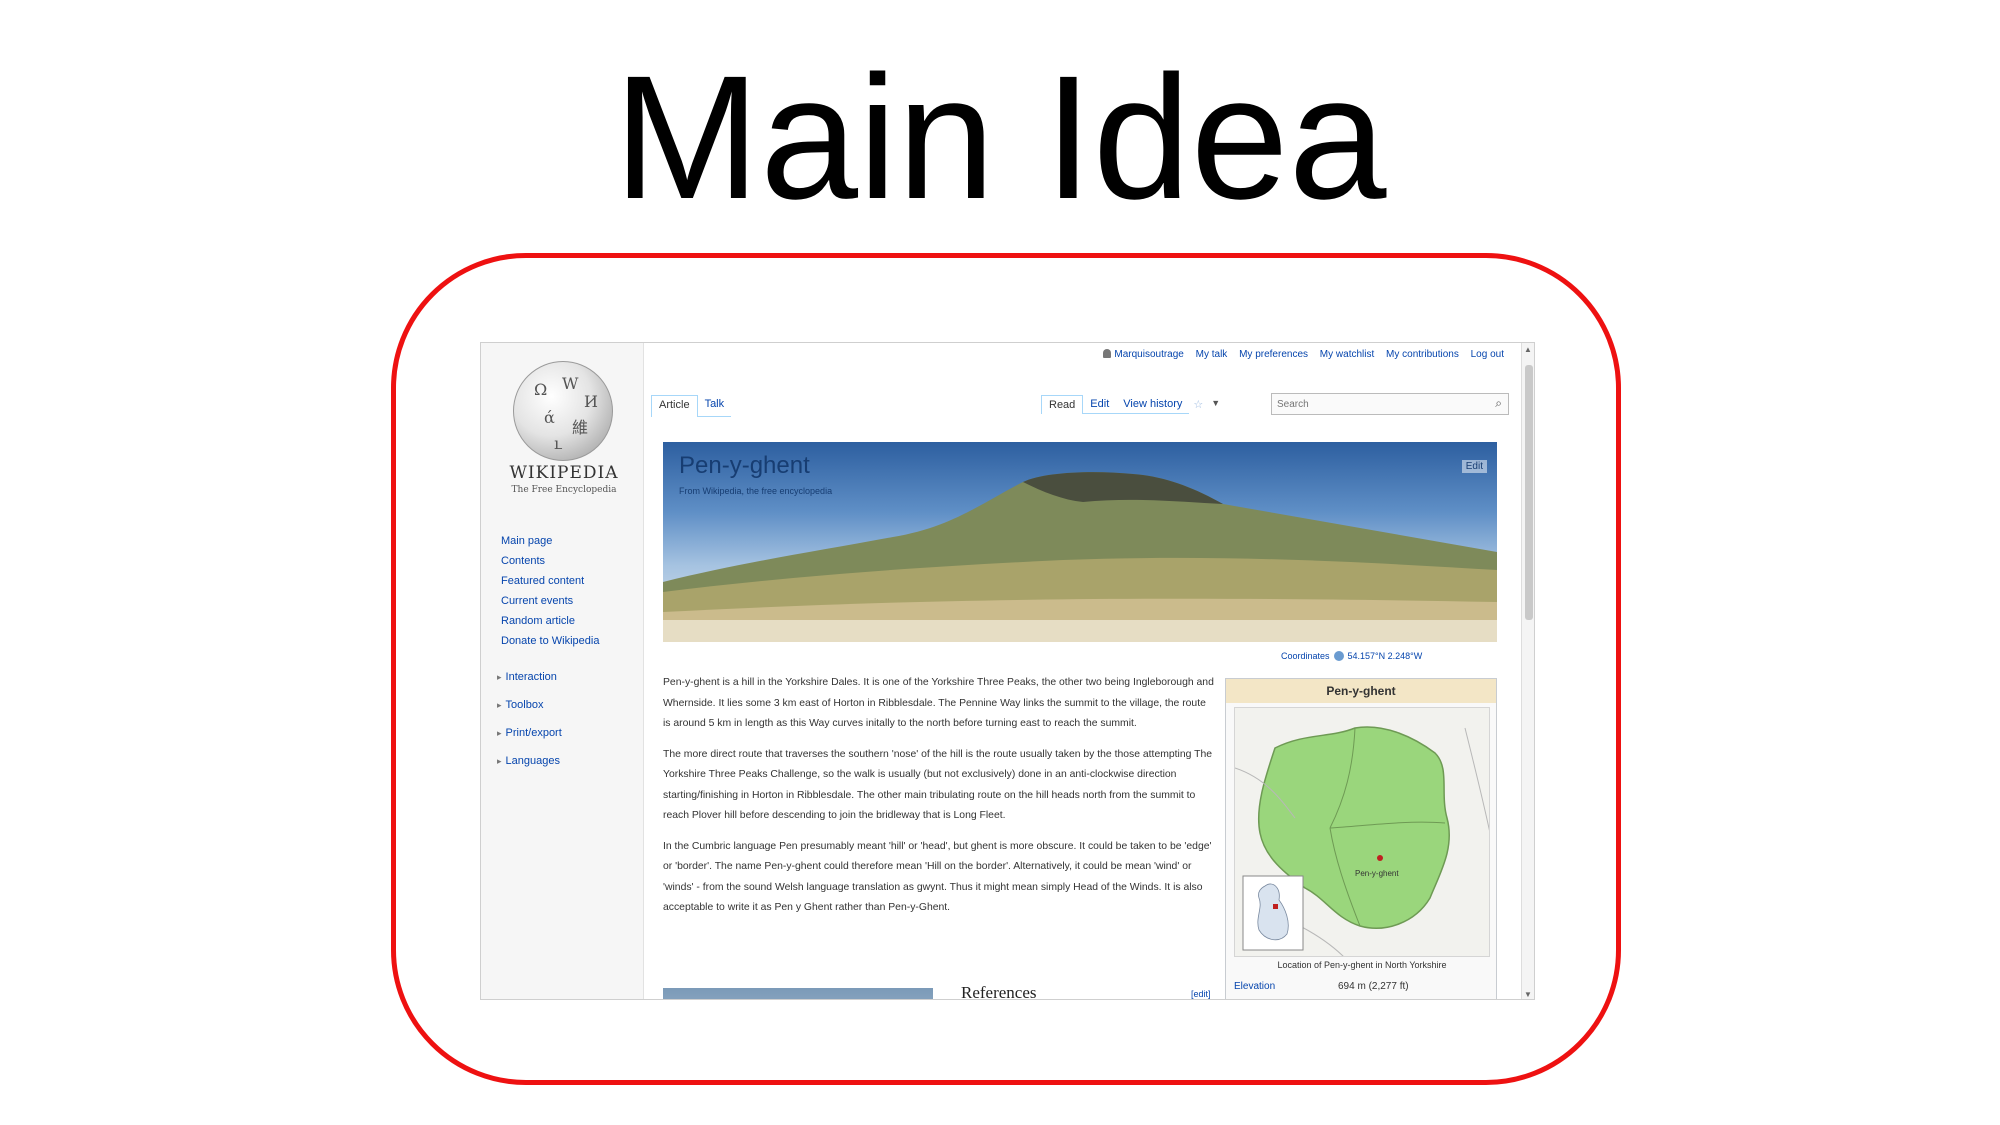 The height and width of the screenshot is (1125, 2000). I want to click on view-tabs: Read Edit View history ☆ ▼, so click(1132, 404).